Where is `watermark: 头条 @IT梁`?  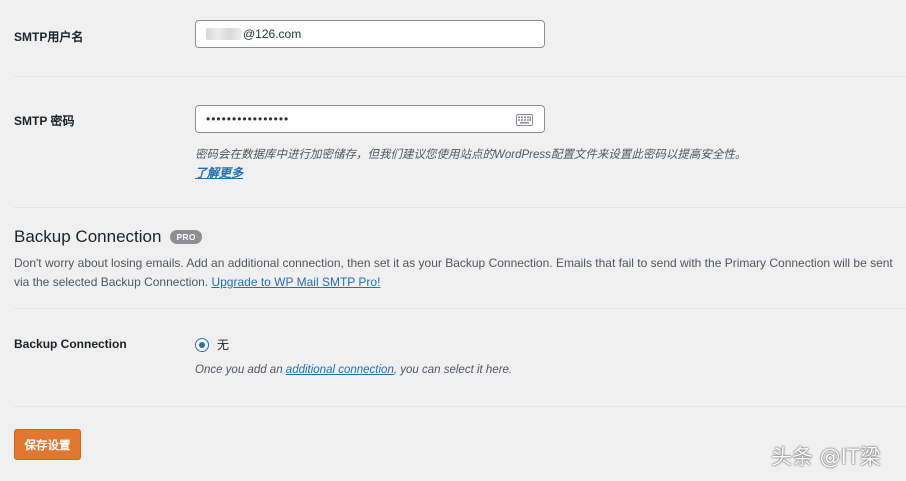
watermark: 头条 @IT梁 is located at coordinates (826, 457).